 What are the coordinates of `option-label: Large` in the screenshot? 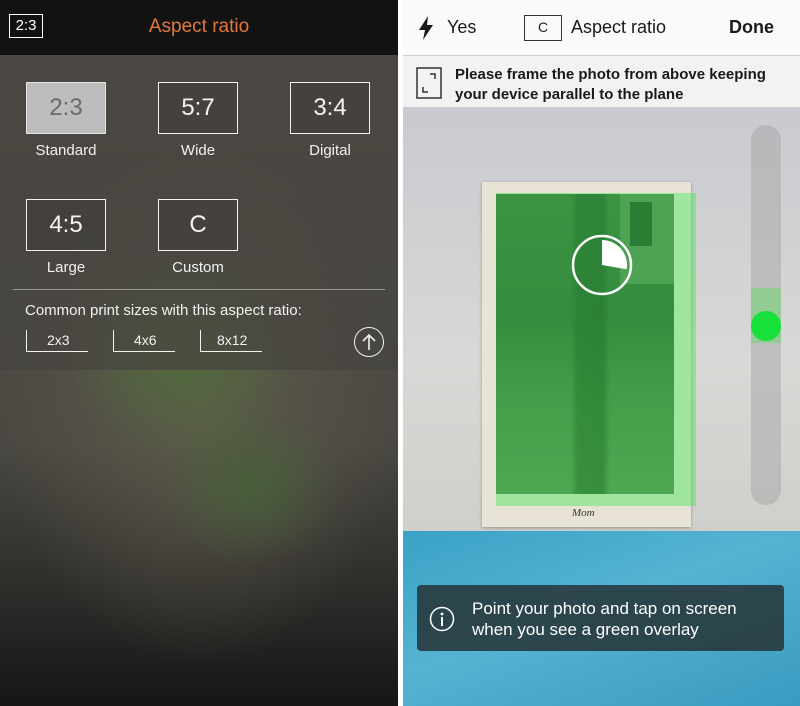 It's located at (66, 267).